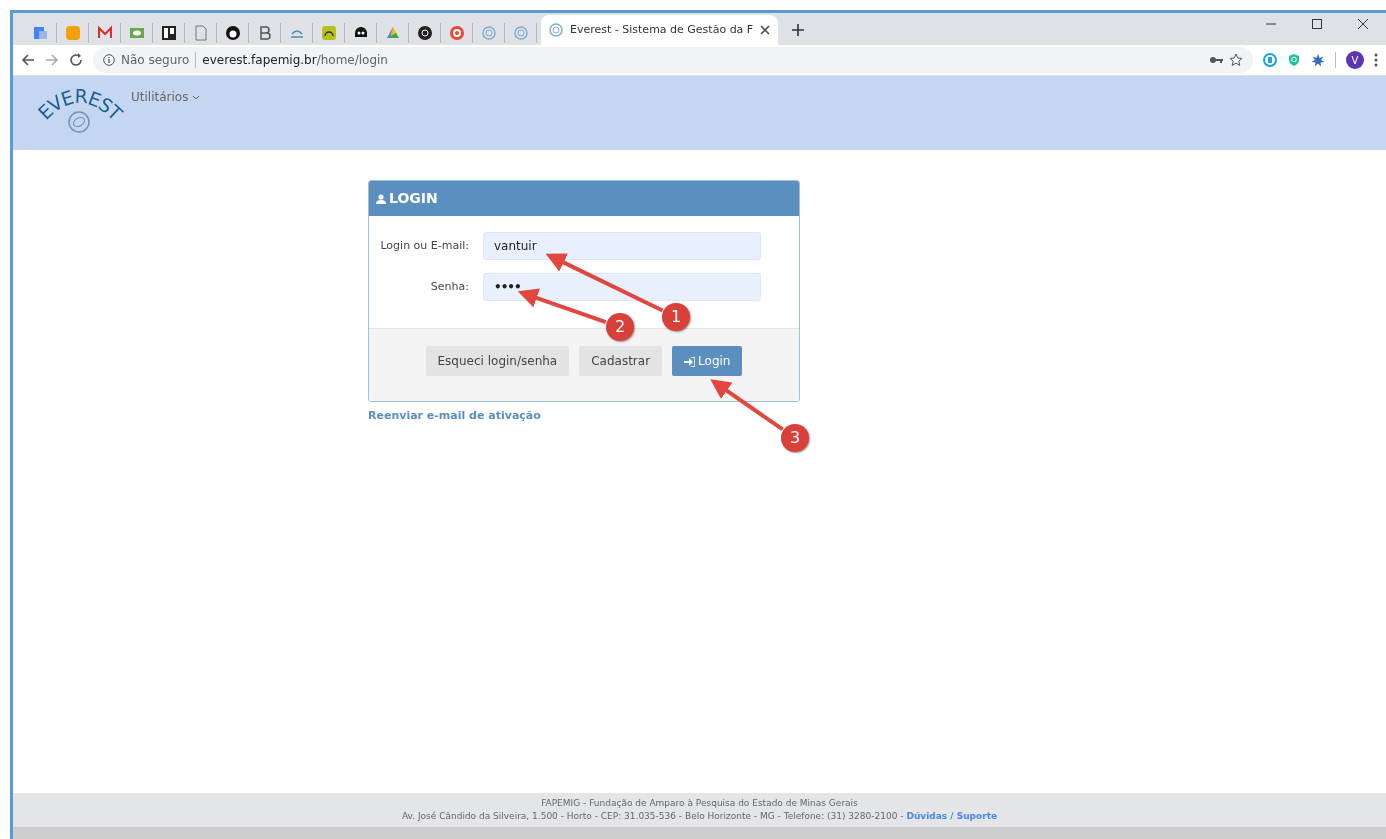  Describe the element at coordinates (424, 245) in the screenshot. I see `field-label: Login ou E-mail:` at that location.